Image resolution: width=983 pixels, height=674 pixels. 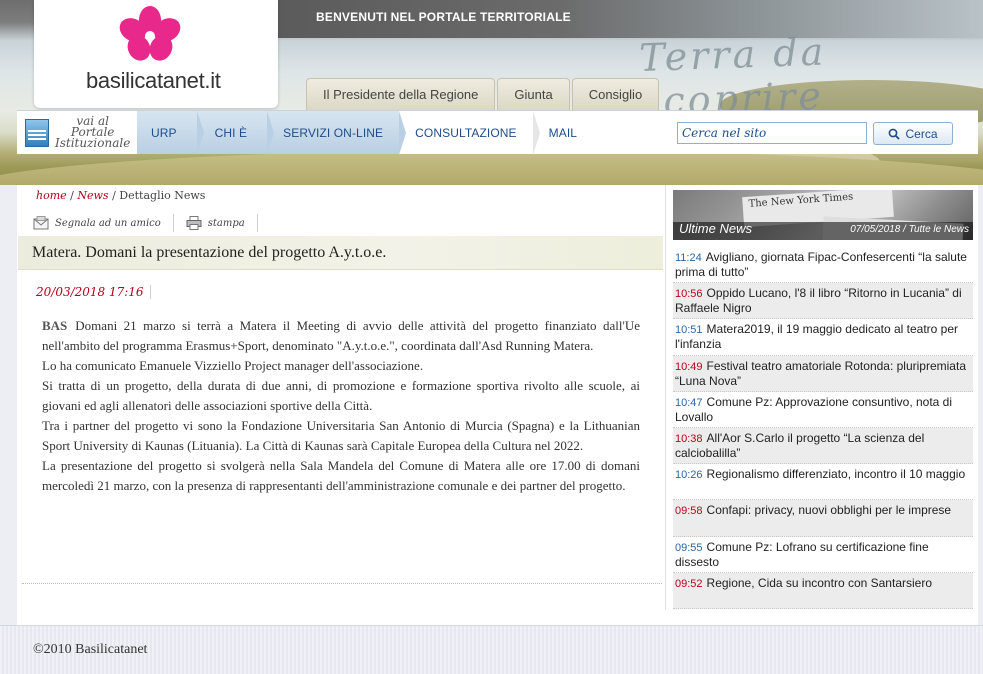 What do you see at coordinates (615, 94) in the screenshot?
I see `tab-consiglio: Consiglio` at bounding box center [615, 94].